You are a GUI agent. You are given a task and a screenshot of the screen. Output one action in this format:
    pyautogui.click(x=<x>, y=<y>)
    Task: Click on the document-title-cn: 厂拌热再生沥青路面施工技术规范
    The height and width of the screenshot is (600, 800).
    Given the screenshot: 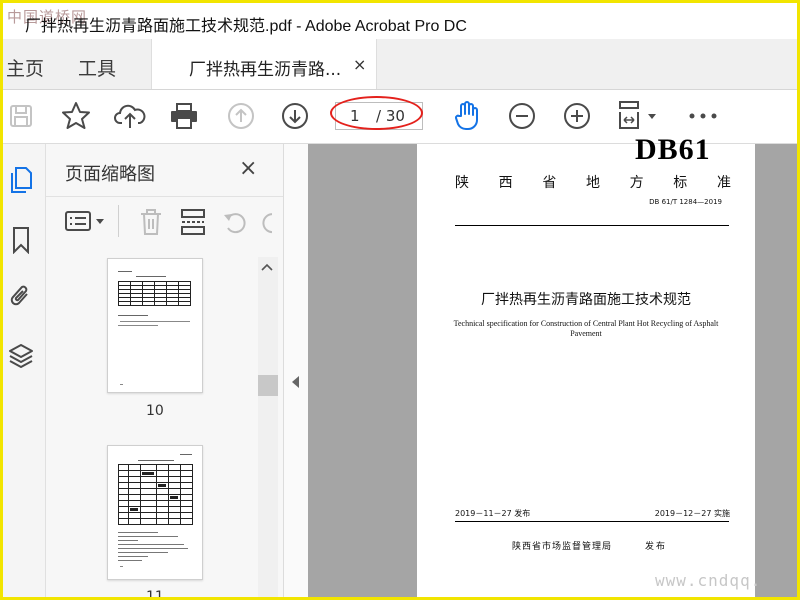 What is the action you would take?
    pyautogui.click(x=586, y=300)
    